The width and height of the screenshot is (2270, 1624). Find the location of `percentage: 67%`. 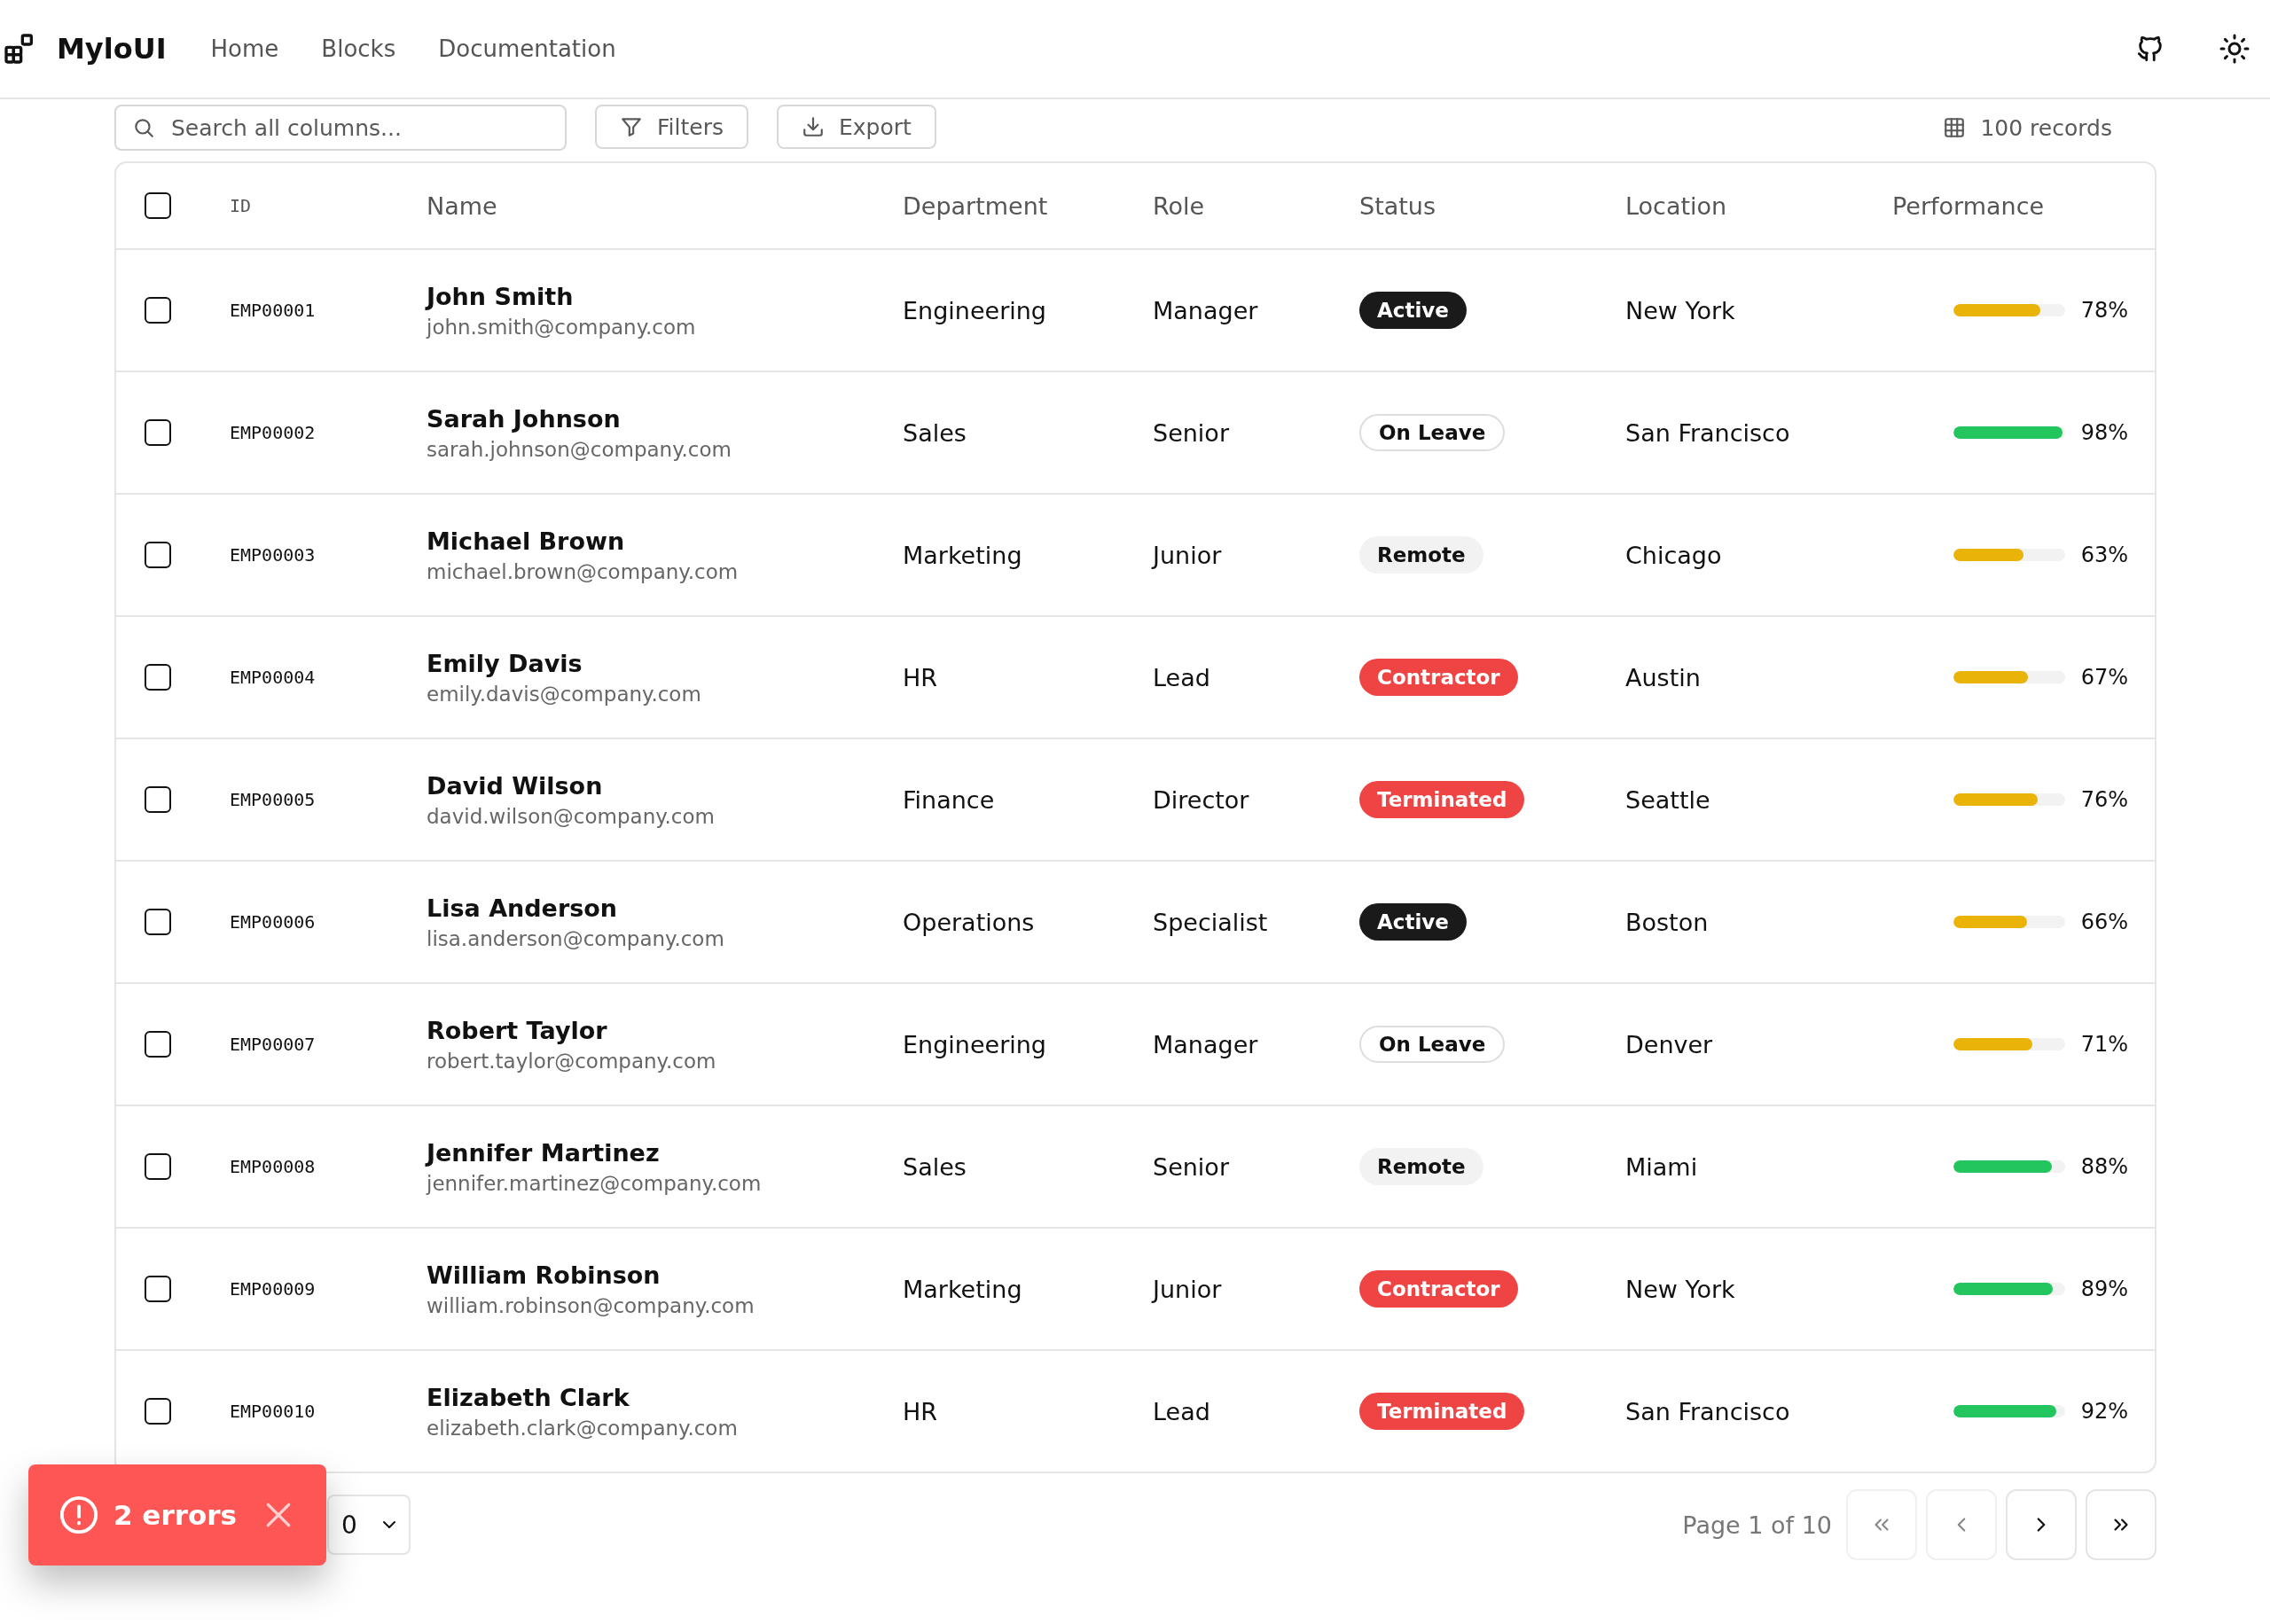

percentage: 67% is located at coordinates (2104, 677).